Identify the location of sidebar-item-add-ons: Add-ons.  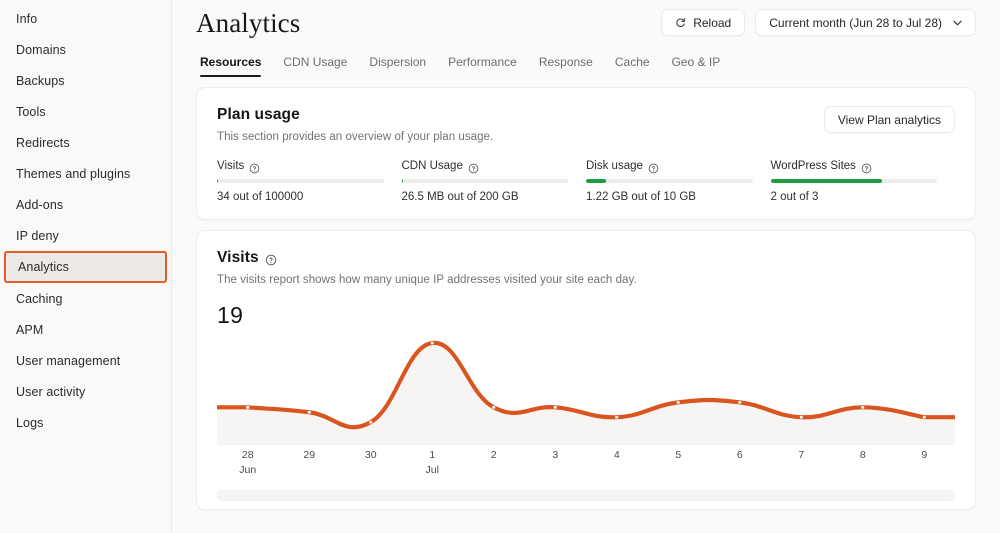
(85, 205).